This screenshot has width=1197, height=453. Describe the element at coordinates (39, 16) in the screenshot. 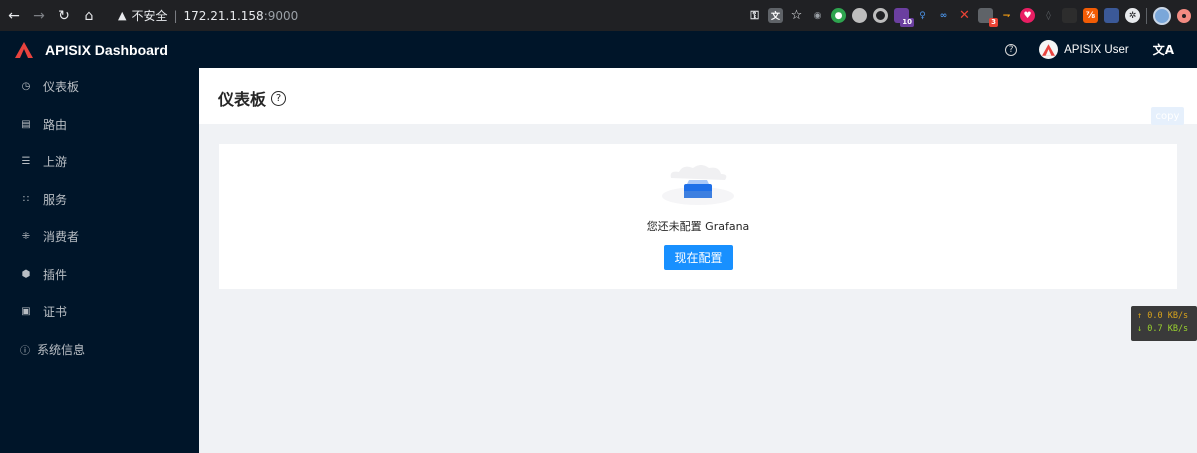

I see `forward-arrow-icon: →` at that location.